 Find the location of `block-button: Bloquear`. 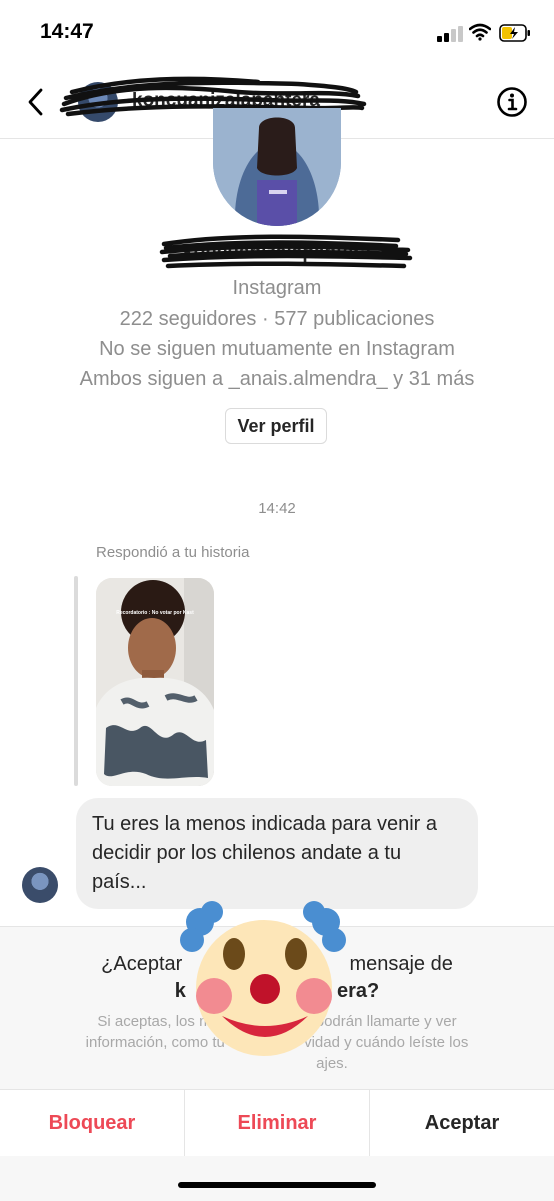

block-button: Bloquear is located at coordinates (92, 1123).